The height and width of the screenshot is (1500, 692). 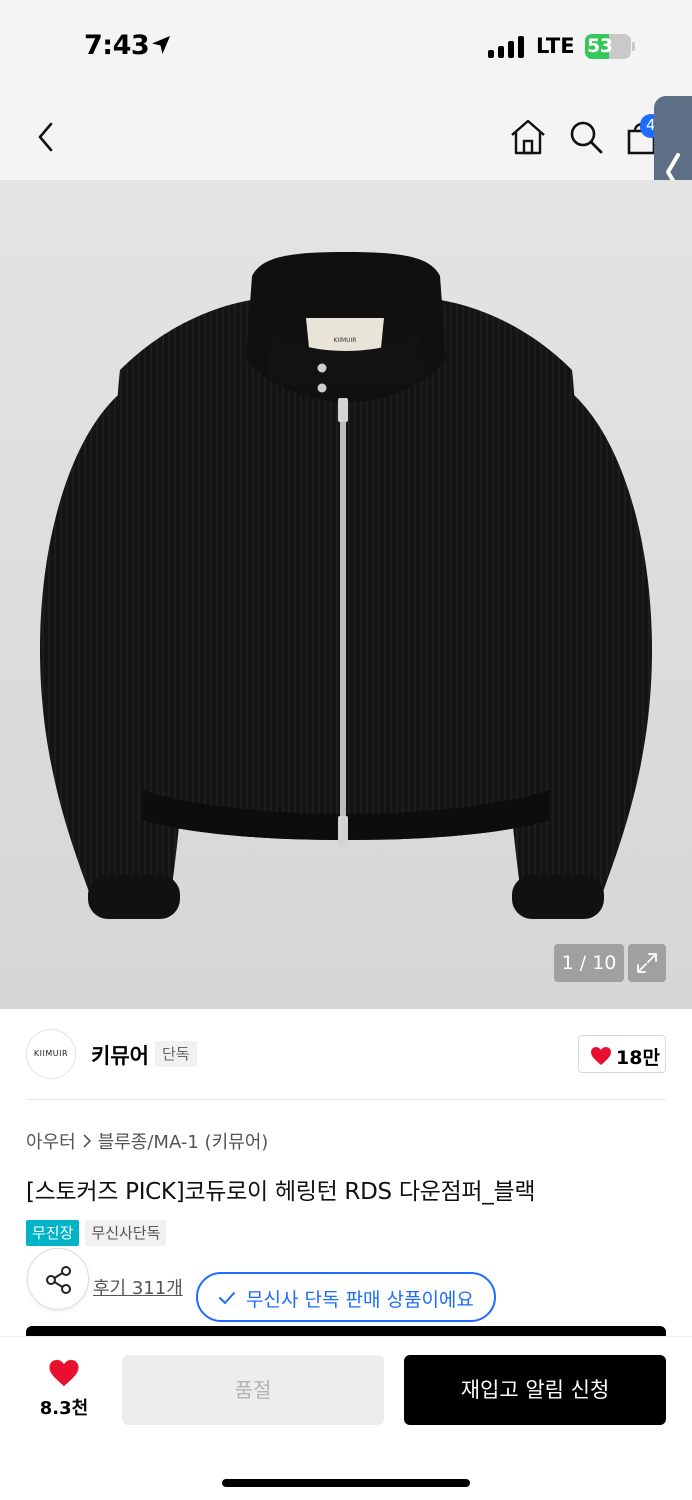 I want to click on breadcrumb: 아우터 블루종/MA-1 (키뮤어), so click(x=147, y=1141).